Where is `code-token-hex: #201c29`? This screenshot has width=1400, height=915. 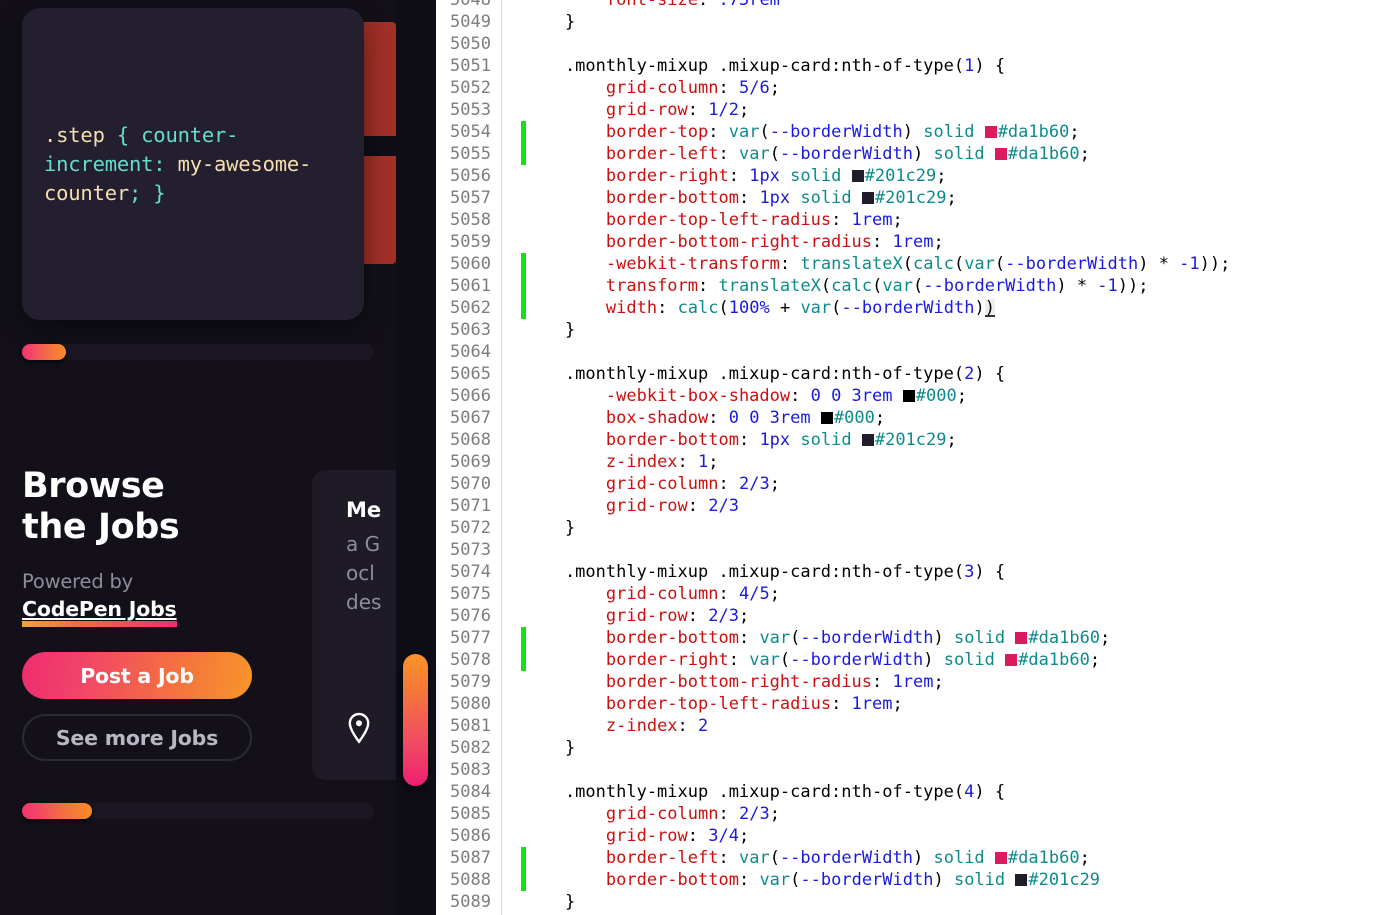 code-token-hex: #201c29 is located at coordinates (910, 198).